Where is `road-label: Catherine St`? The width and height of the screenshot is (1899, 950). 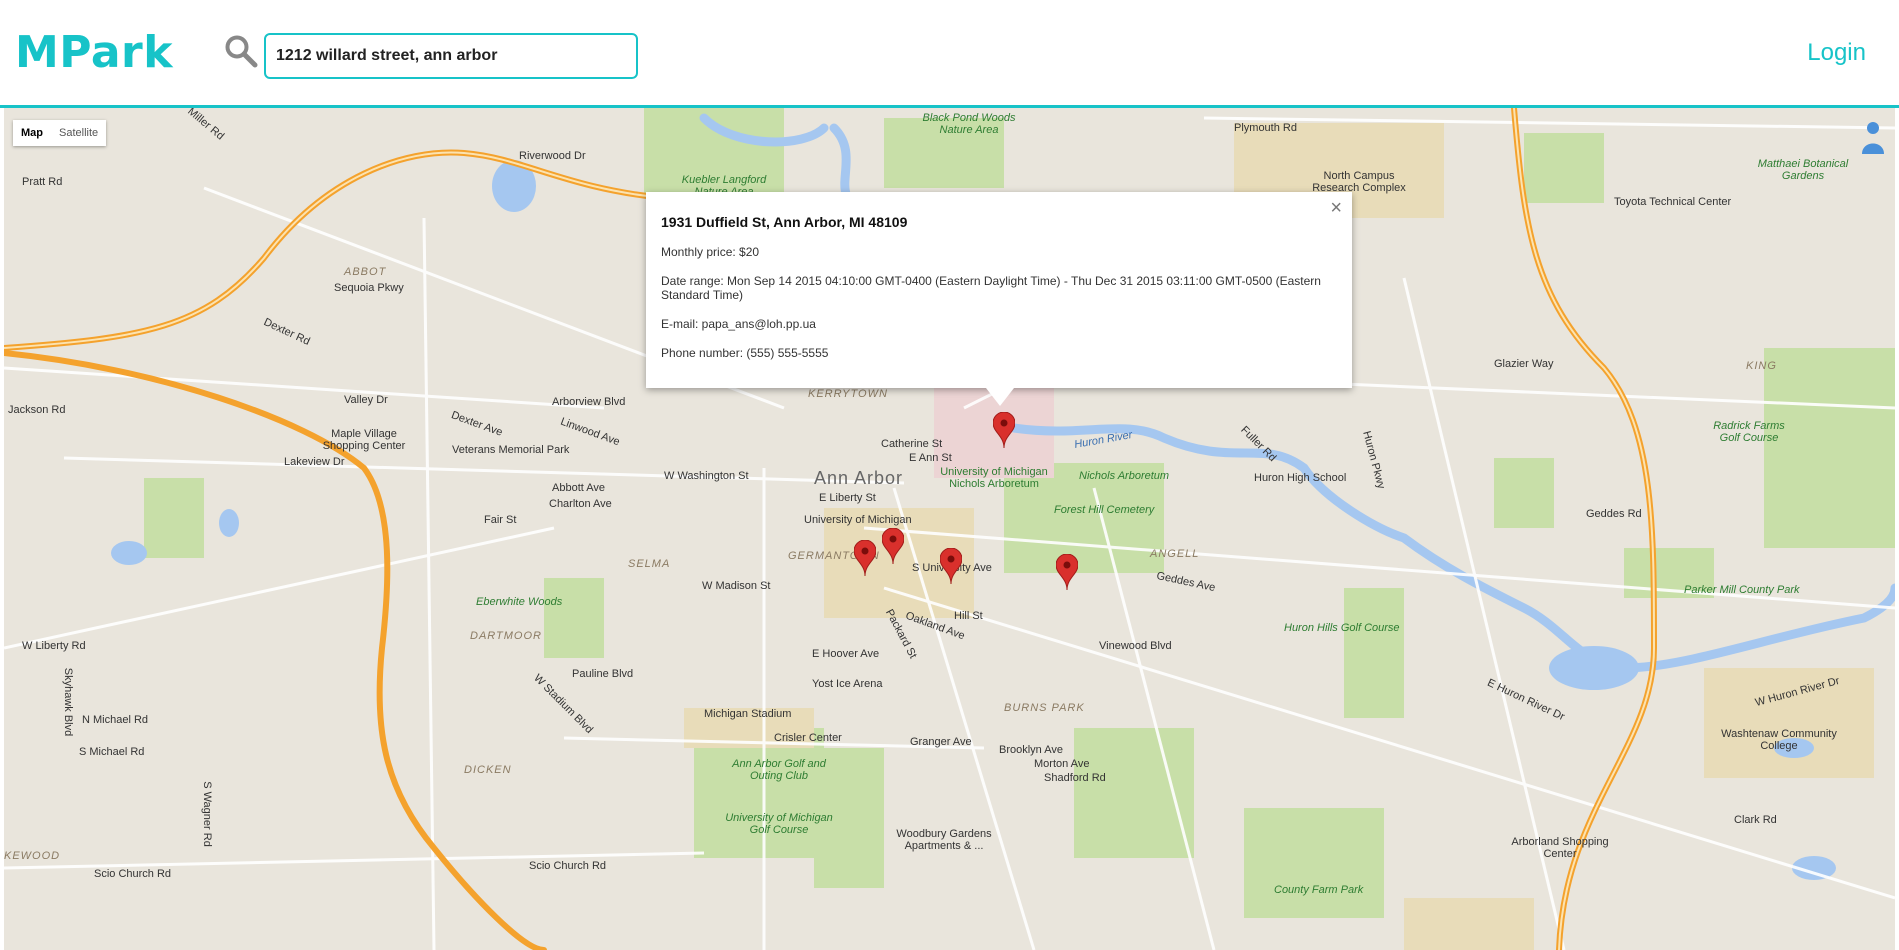 road-label: Catherine St is located at coordinates (912, 444).